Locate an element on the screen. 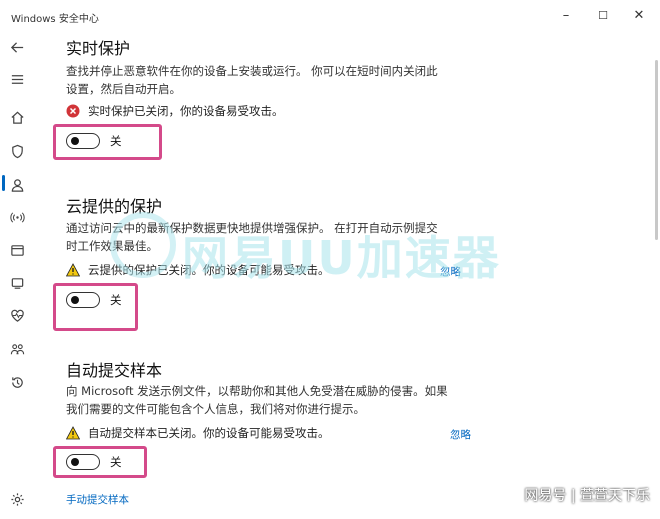  cloud-toggle: 关 is located at coordinates (94, 300).